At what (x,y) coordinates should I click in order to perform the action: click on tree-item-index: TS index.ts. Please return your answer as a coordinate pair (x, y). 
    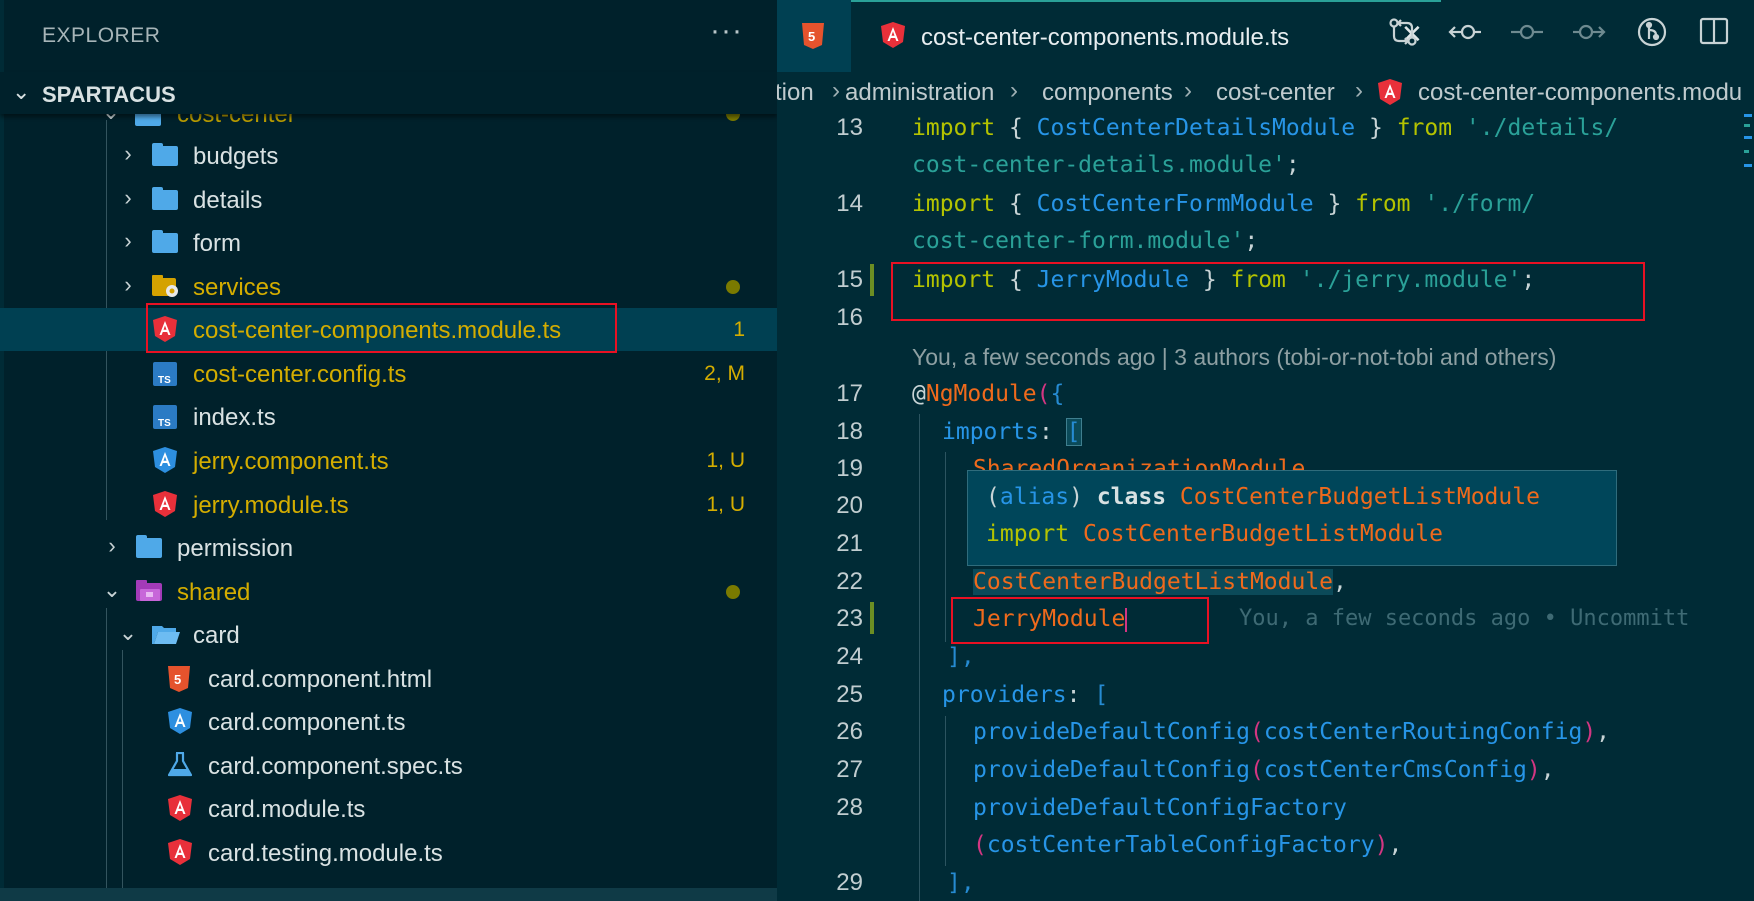
    Looking at the image, I should click on (388, 416).